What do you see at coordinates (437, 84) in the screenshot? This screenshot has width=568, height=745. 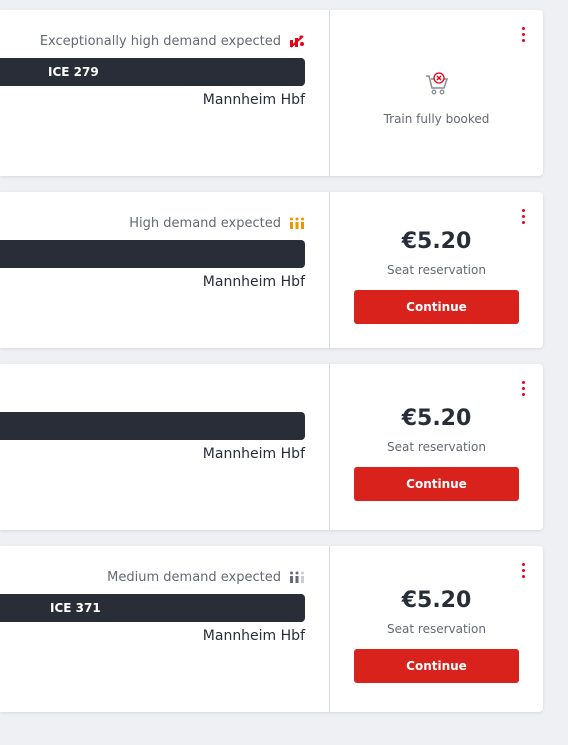 I see `cart-unavailable-icon` at bounding box center [437, 84].